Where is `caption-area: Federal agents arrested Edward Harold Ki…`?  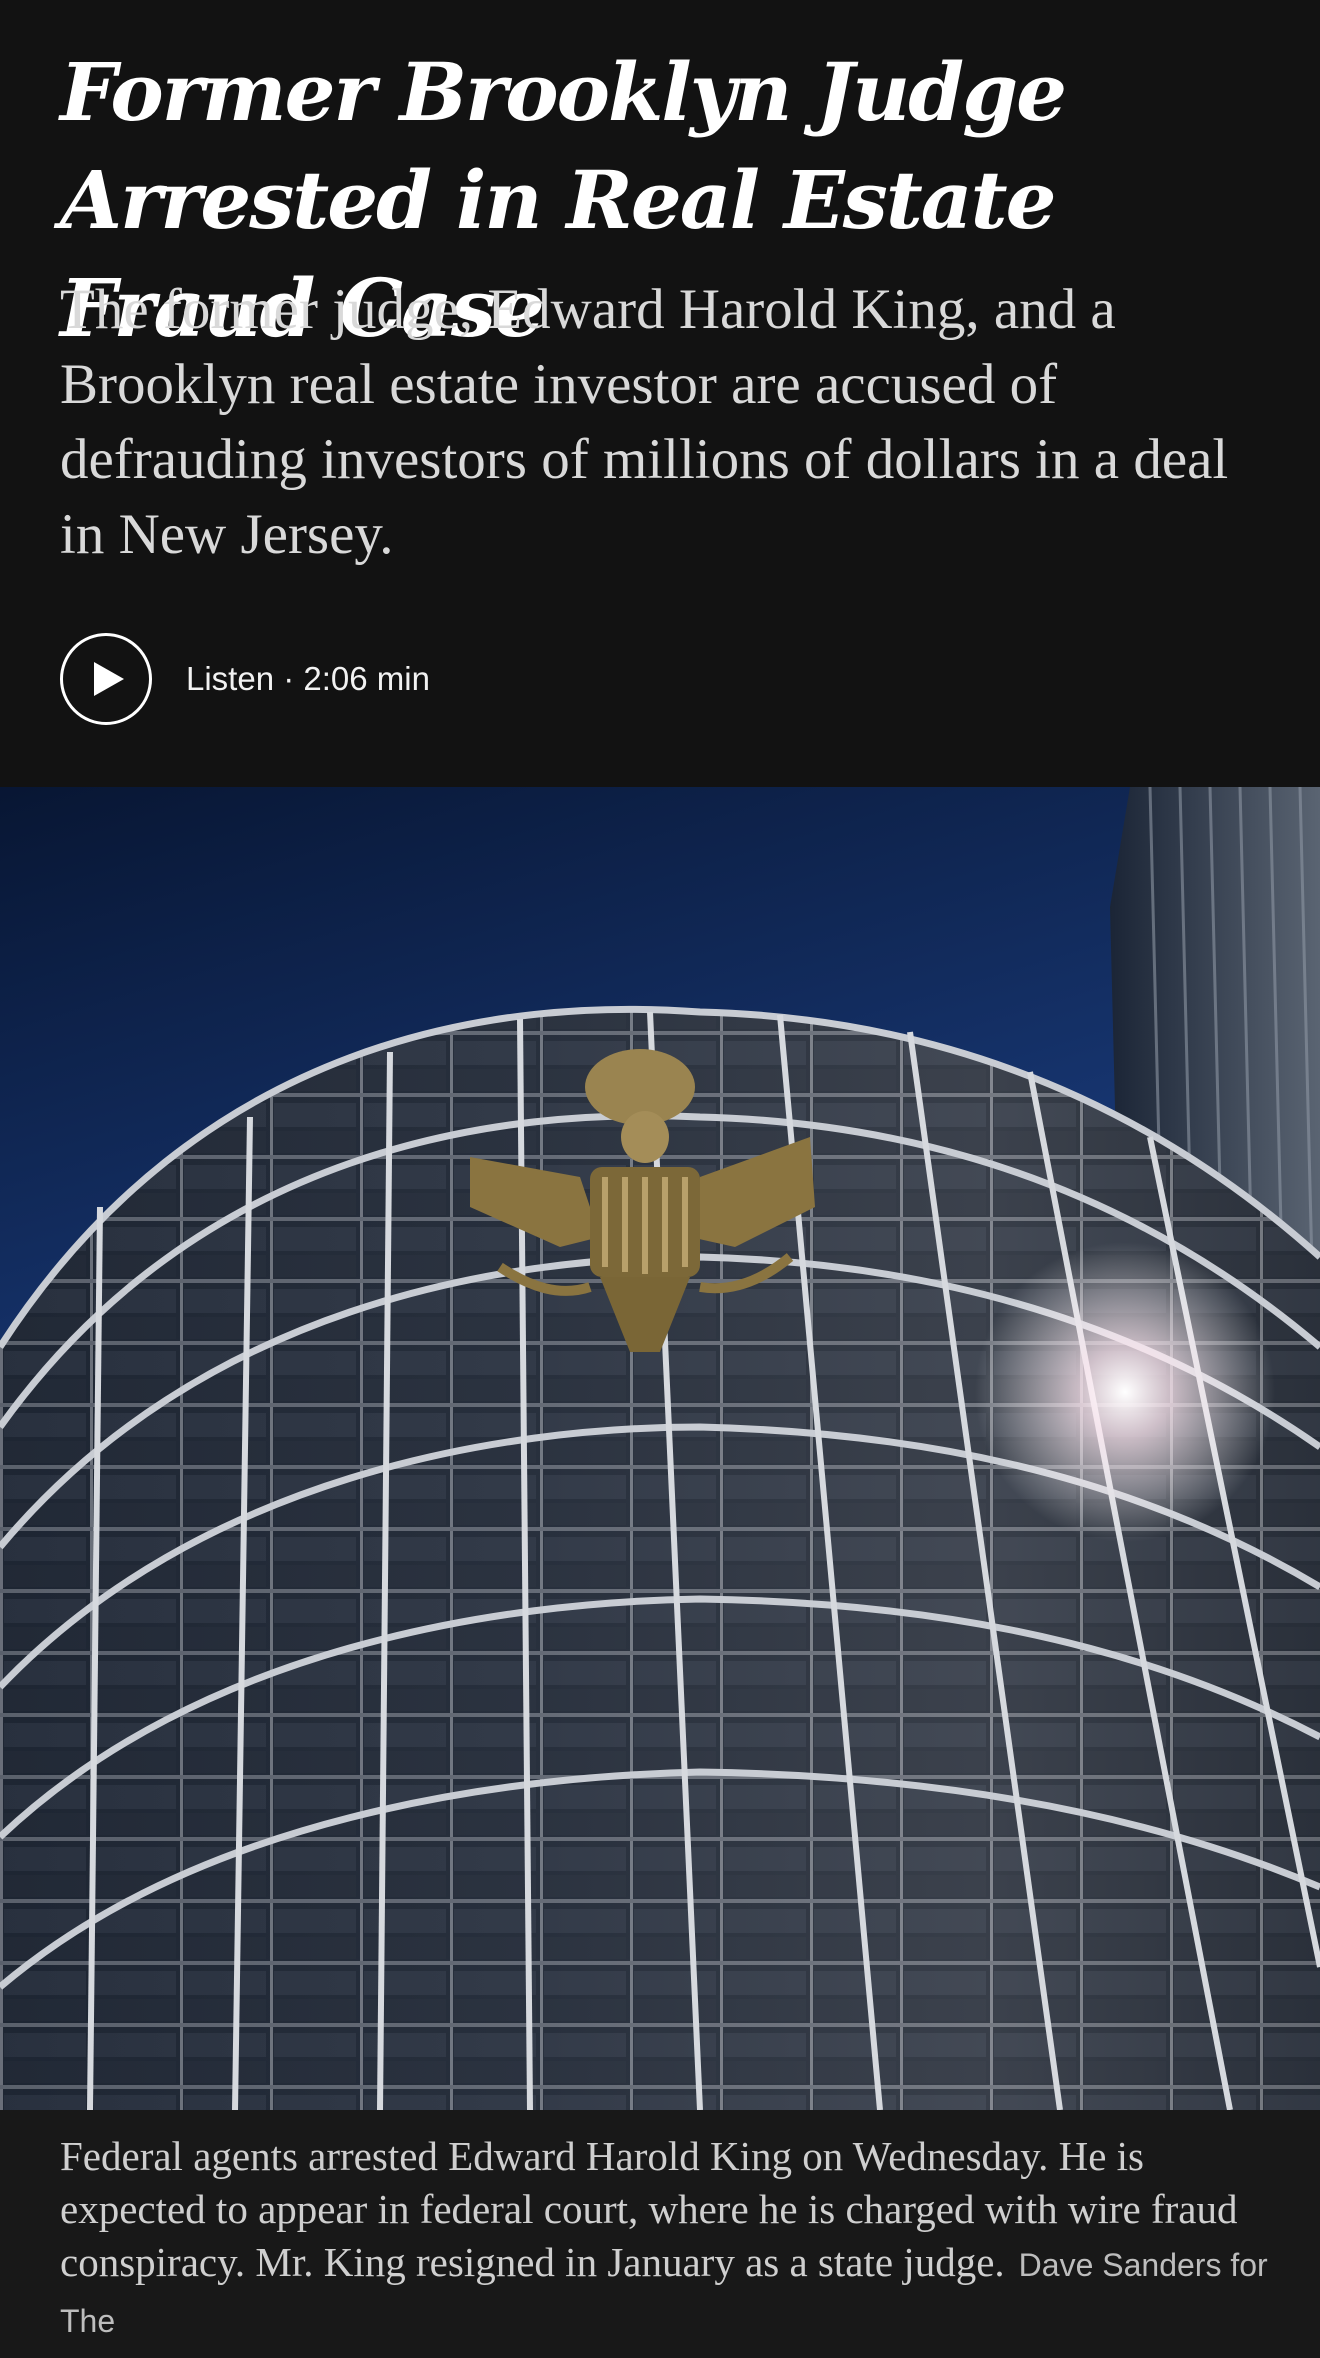 caption-area: Federal agents arrested Edward Harold Ki… is located at coordinates (660, 2234).